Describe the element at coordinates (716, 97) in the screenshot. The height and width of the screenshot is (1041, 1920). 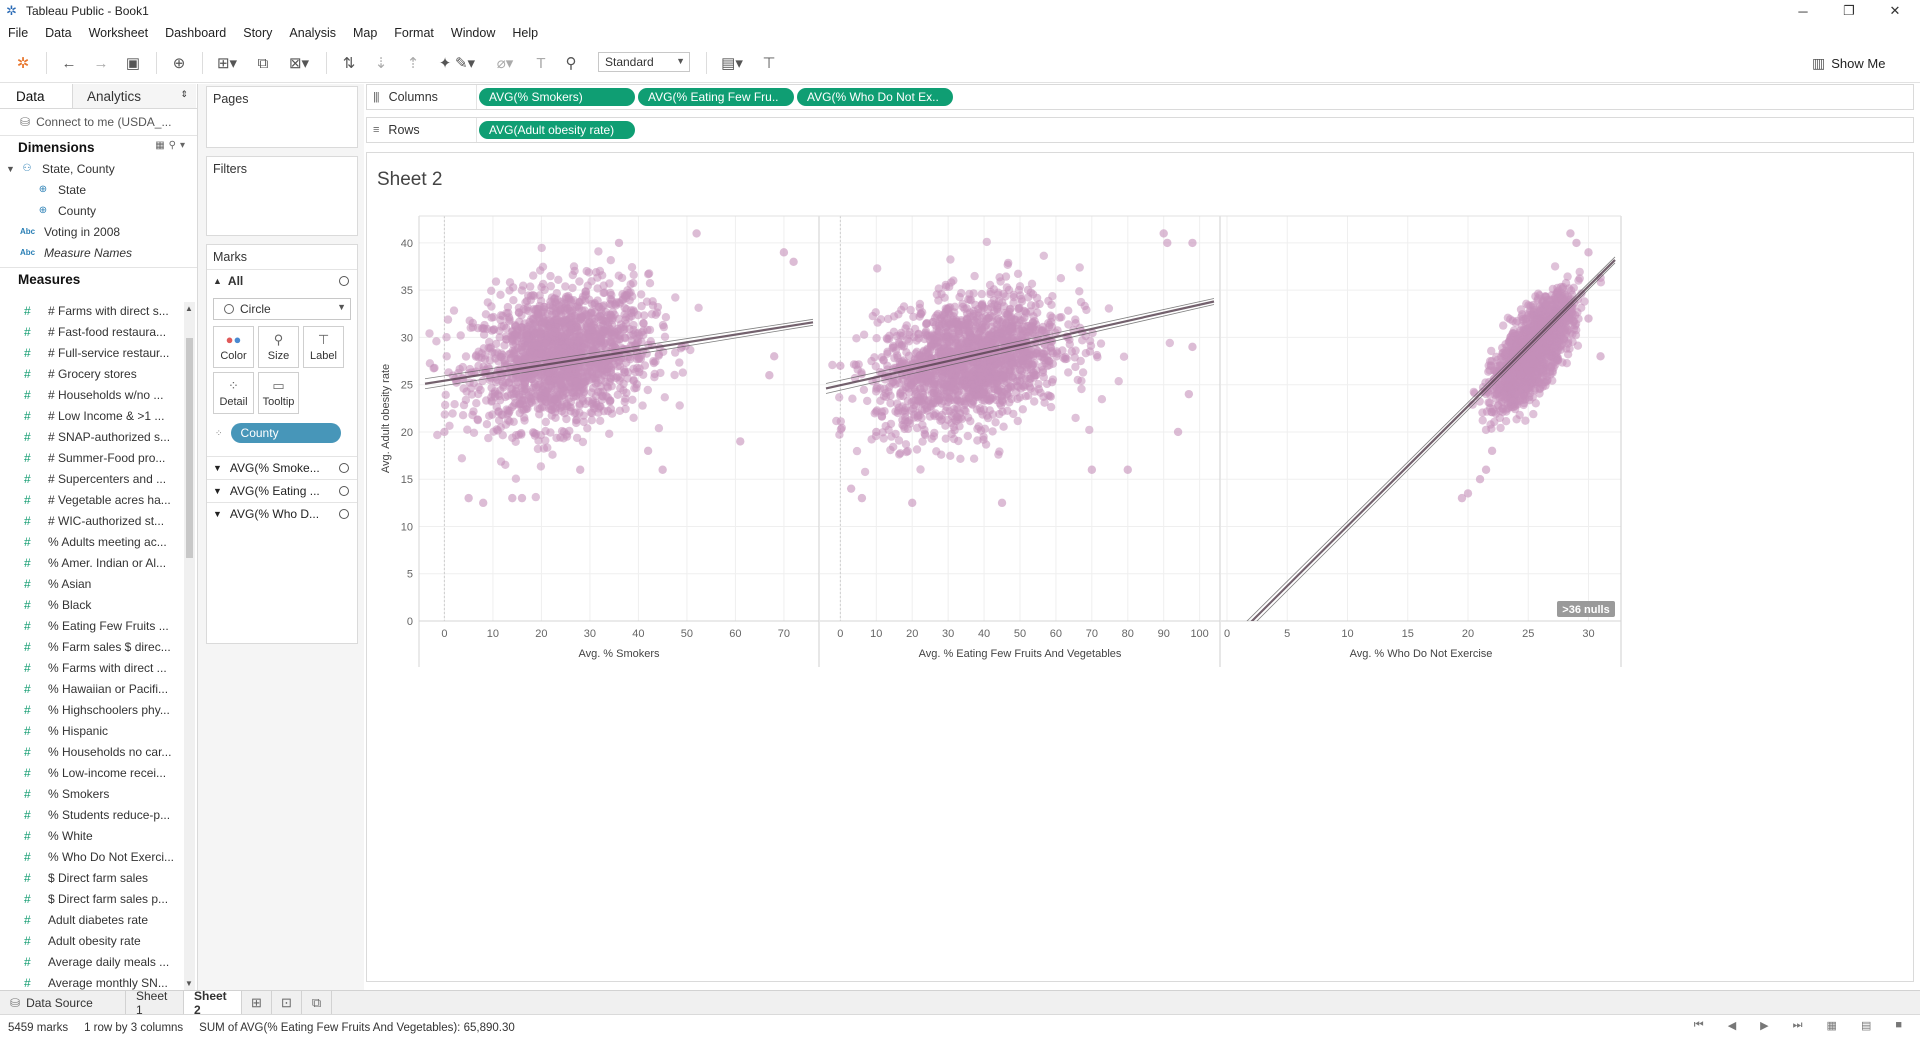
I see `column-pill-eating: AVG(% Eating Few Fru..` at that location.